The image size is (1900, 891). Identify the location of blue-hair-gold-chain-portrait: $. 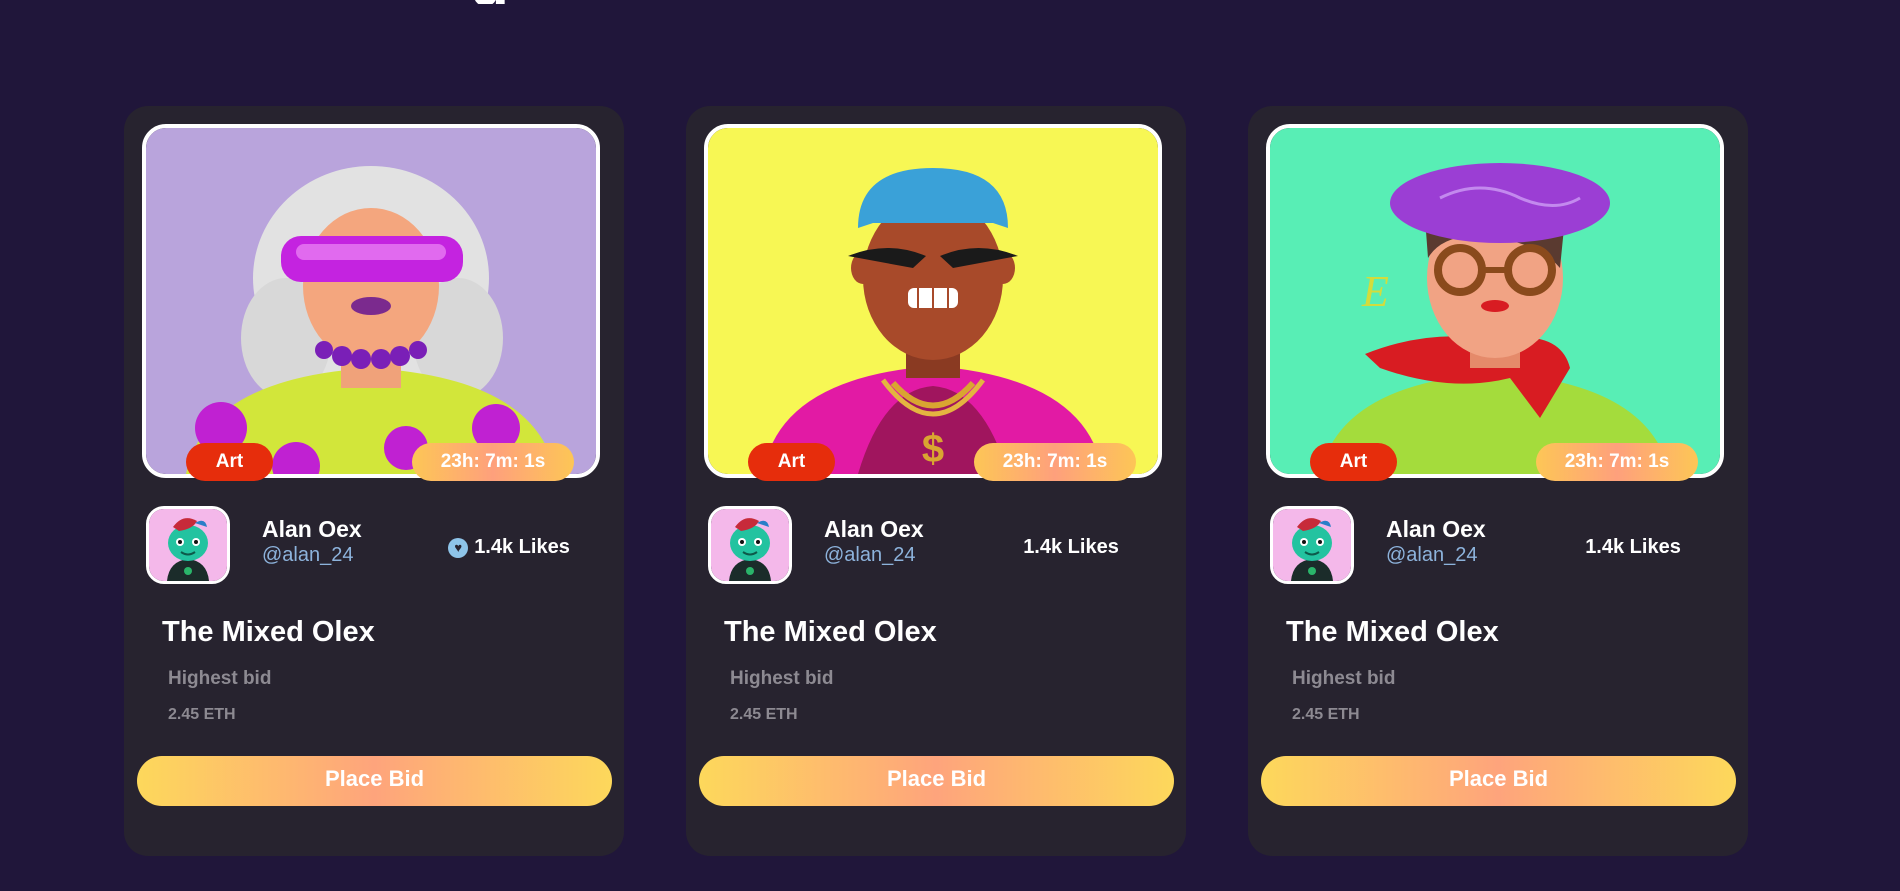
(933, 301).